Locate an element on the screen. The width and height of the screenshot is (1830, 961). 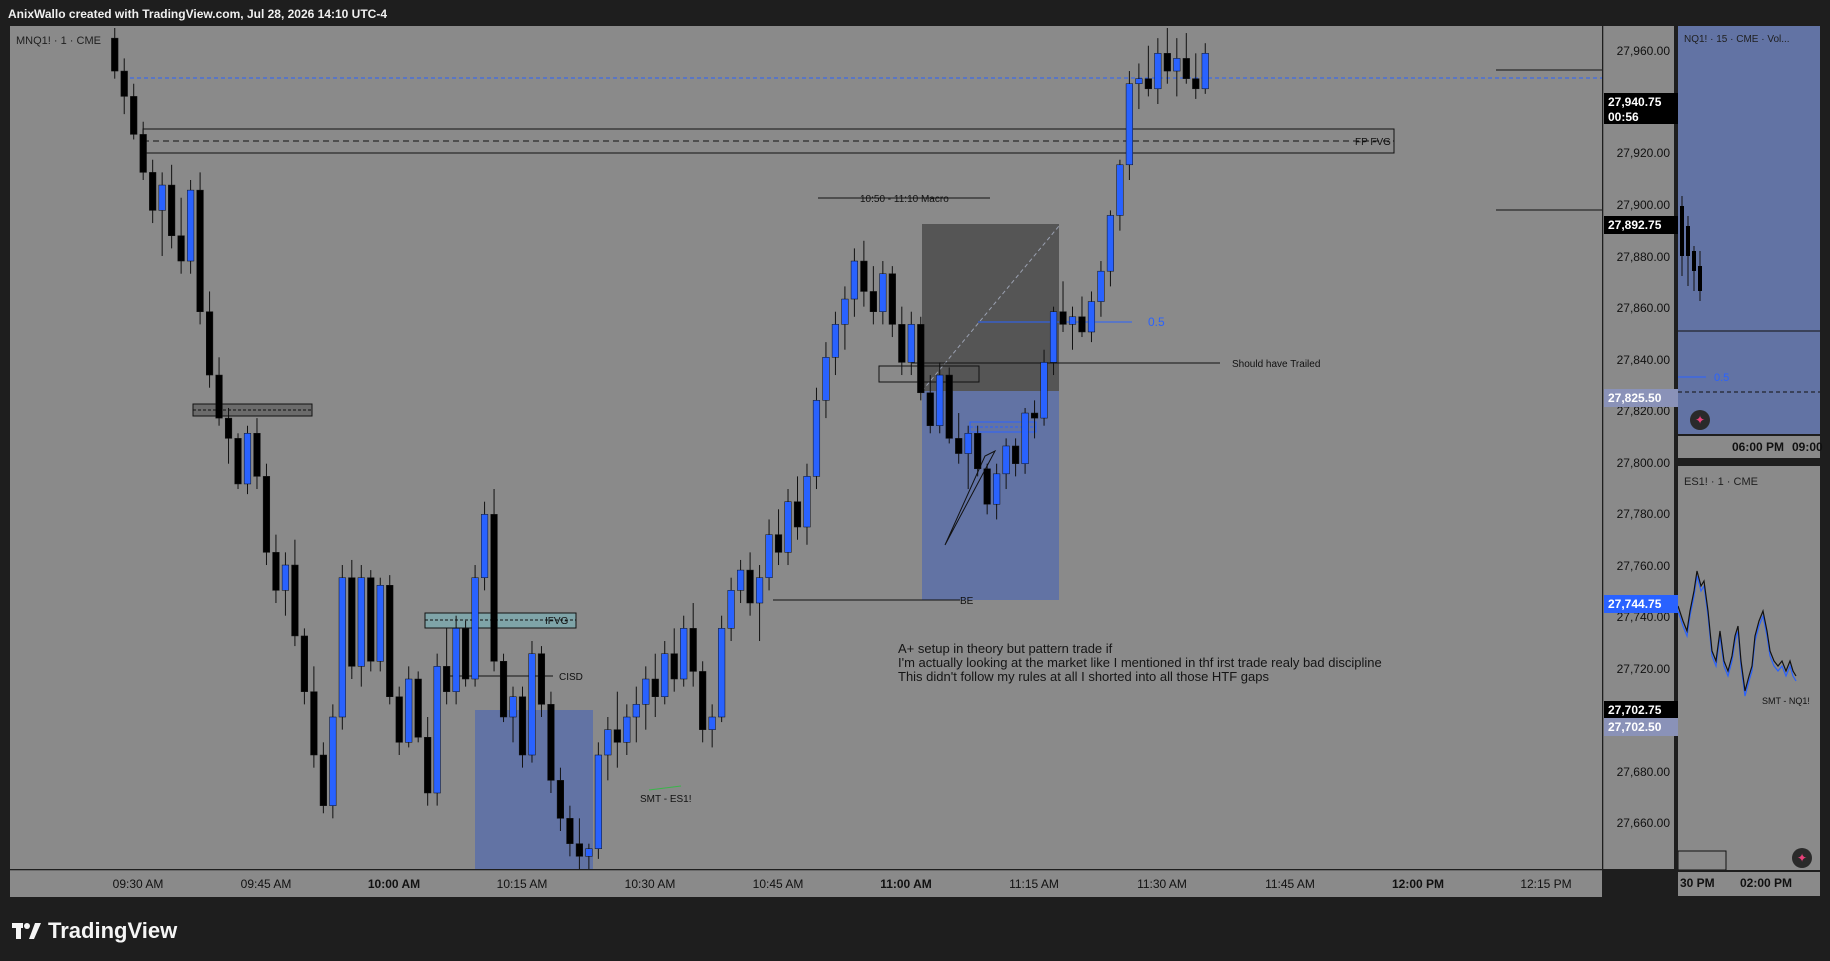
time-tick: 12:15 PM is located at coordinates (1546, 884).